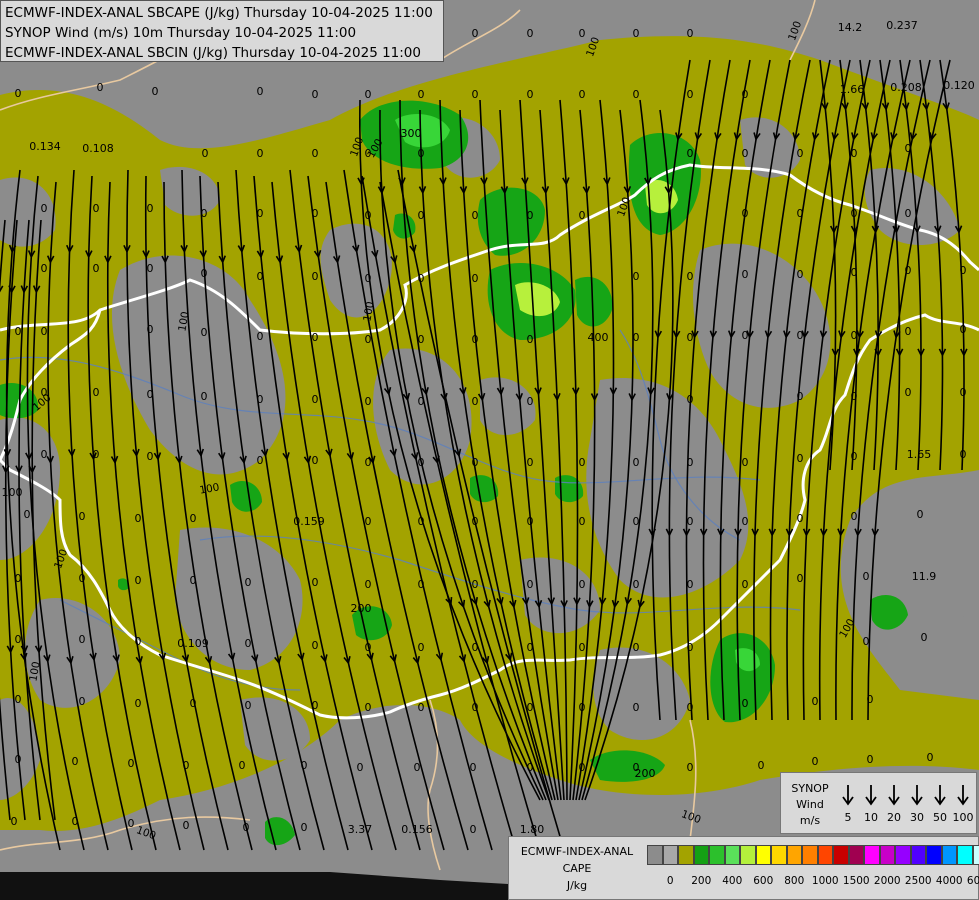  I want to click on cape-tick-label: 1500, so click(856, 881).